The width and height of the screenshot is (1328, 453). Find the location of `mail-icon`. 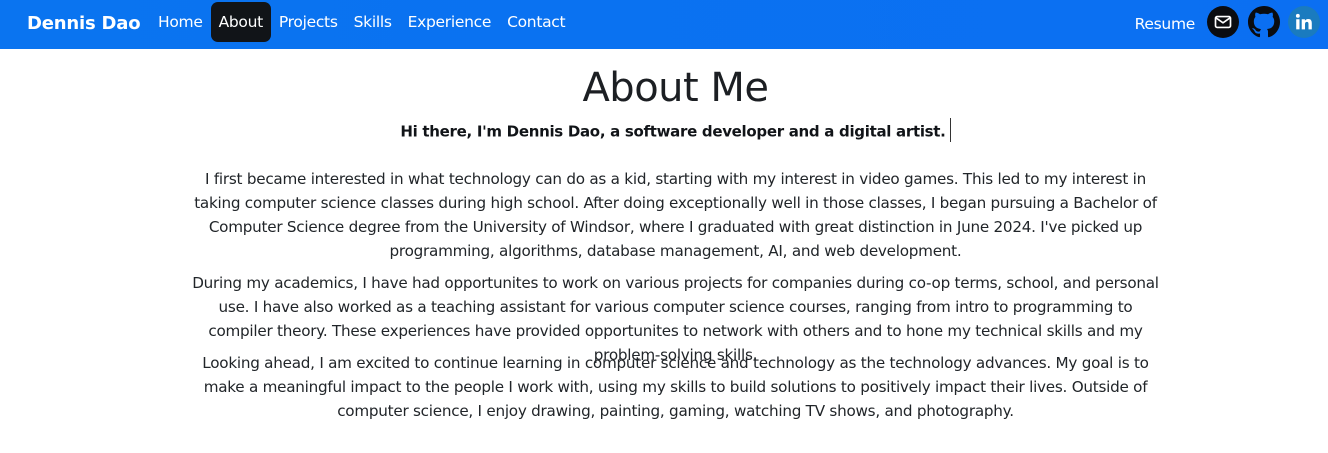

mail-icon is located at coordinates (1223, 22).